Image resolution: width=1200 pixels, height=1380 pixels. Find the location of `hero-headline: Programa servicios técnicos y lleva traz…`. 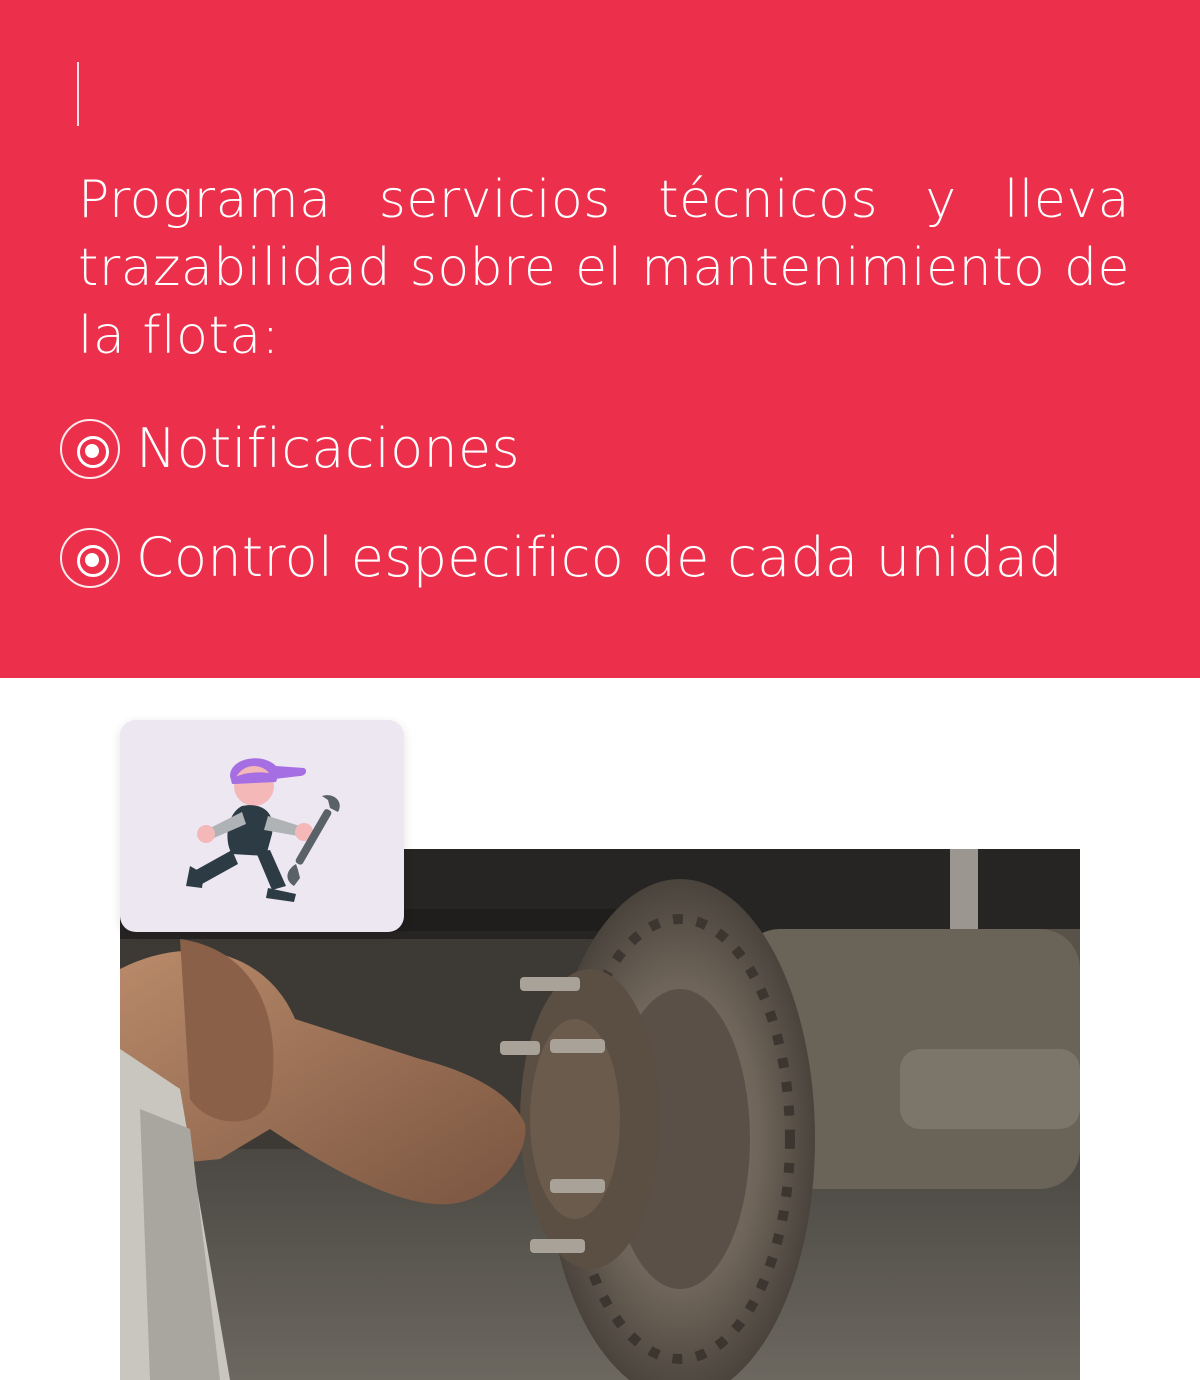

hero-headline: Programa servicios técnicos y lleva traz… is located at coordinates (604, 268).